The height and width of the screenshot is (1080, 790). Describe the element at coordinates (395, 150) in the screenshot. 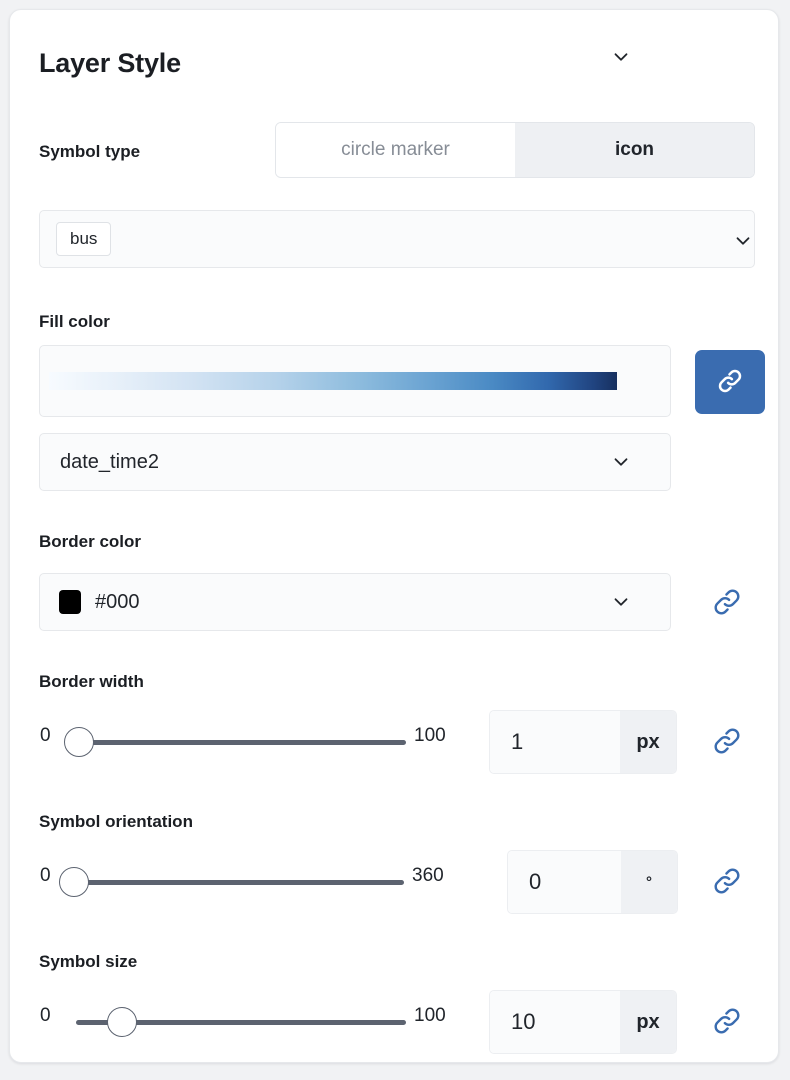

I see `symbol-type-option-circle-marker: circle marker` at that location.